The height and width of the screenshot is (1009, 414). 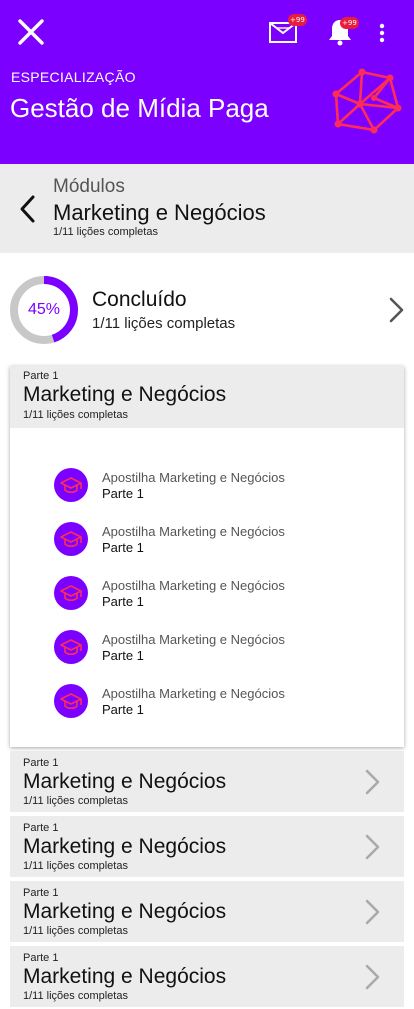 What do you see at coordinates (105, 232) in the screenshot?
I see `module-progress-text: 1/11 lições completas` at bounding box center [105, 232].